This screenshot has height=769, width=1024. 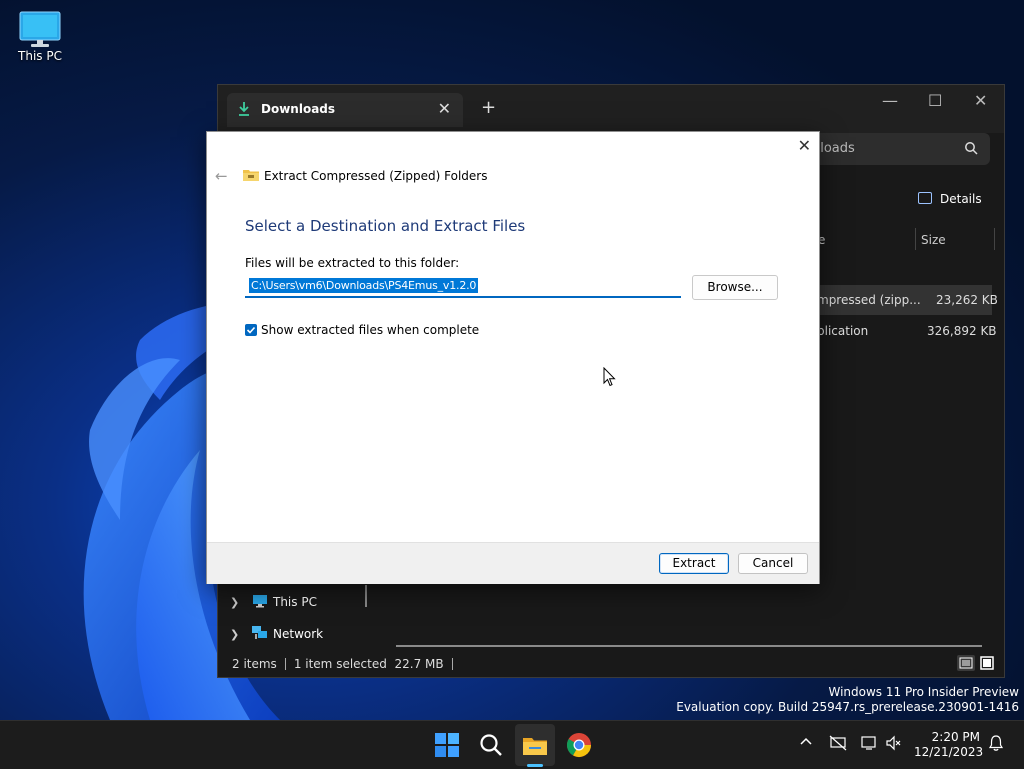 I want to click on volume-muted-icon, so click(x=894, y=745).